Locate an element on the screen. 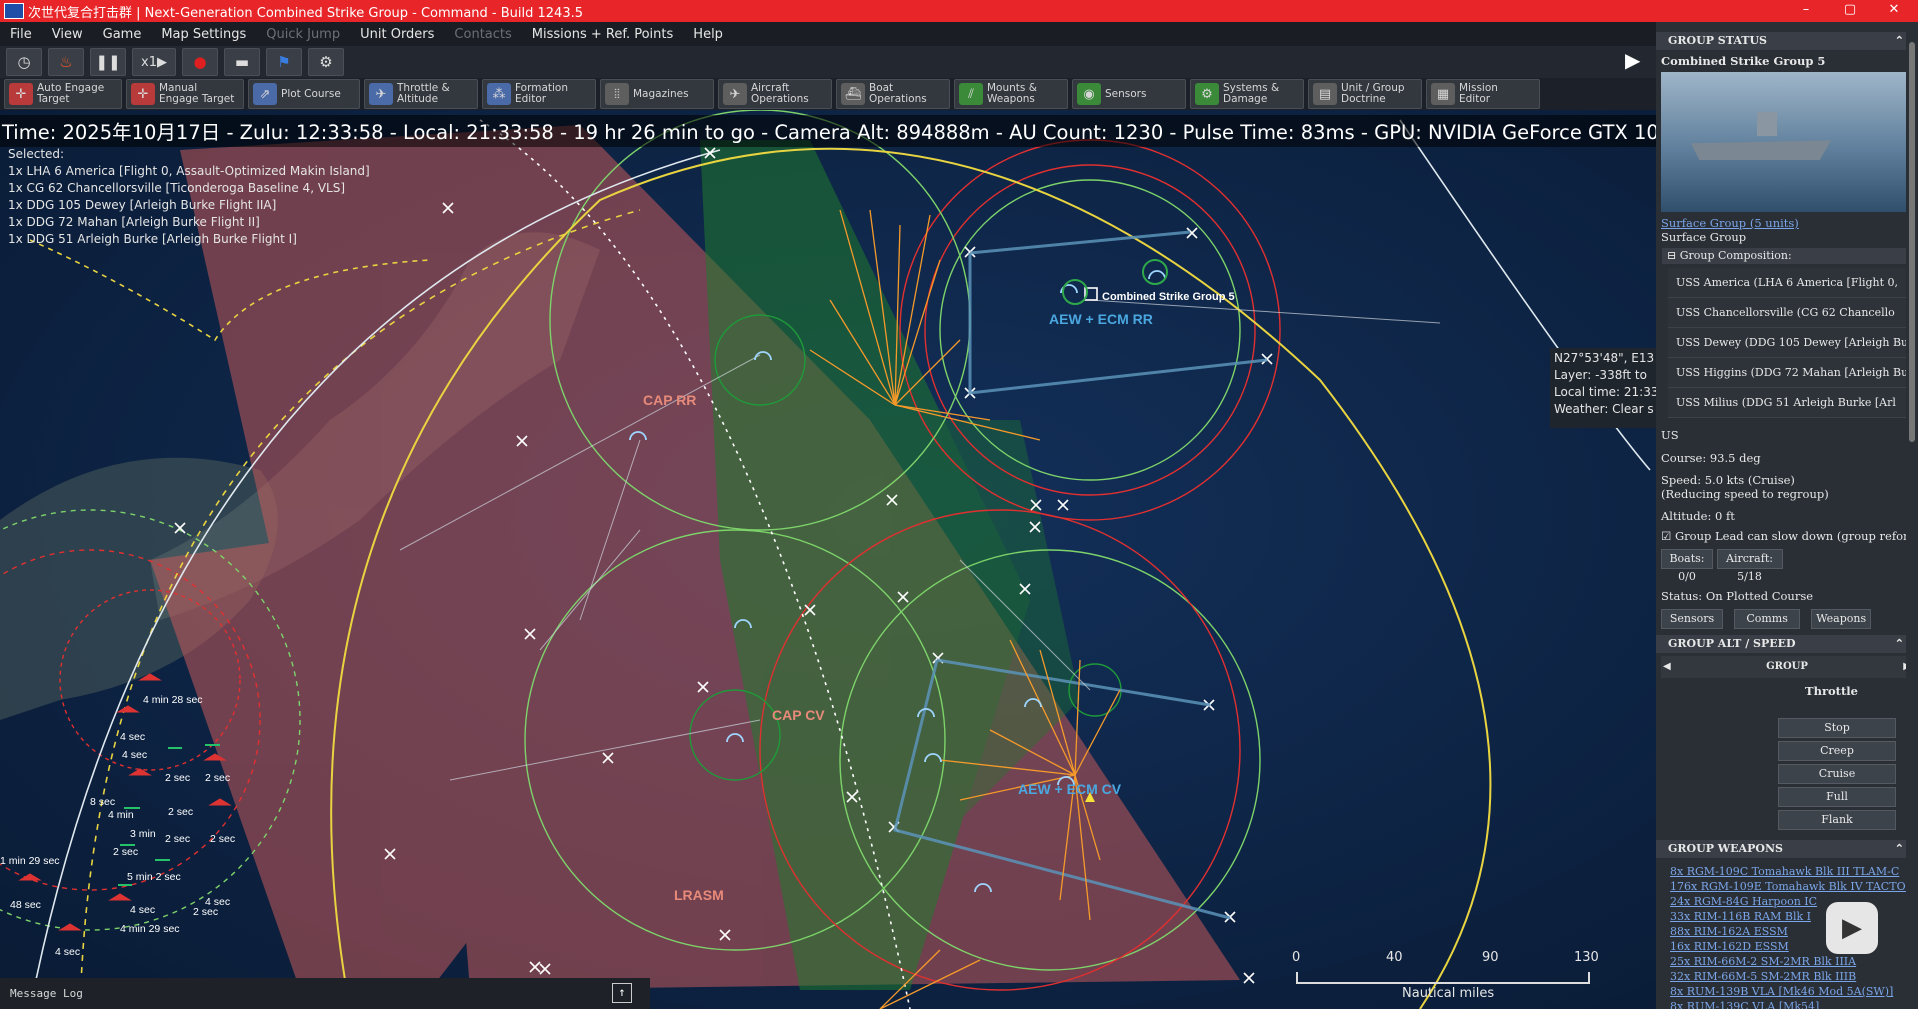  boat-icon: ⛴ is located at coordinates (853, 94).